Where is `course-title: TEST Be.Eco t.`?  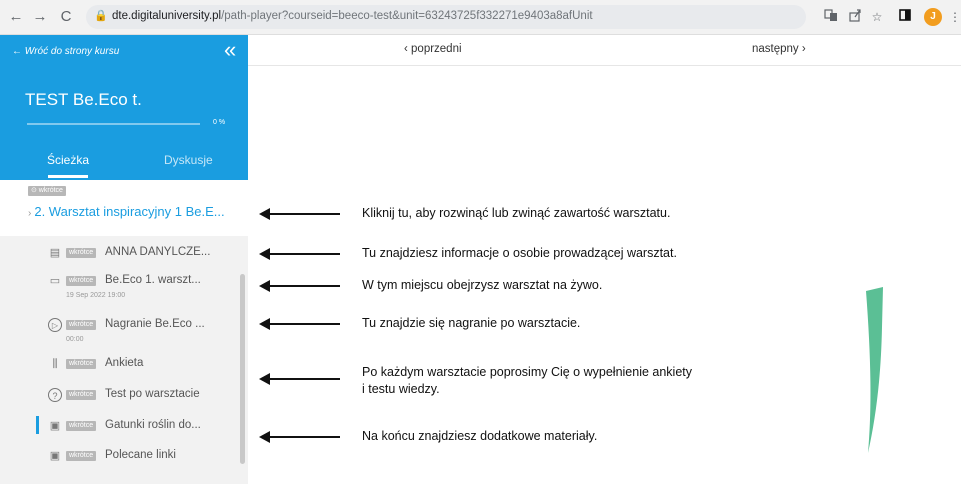 course-title: TEST Be.Eco t. is located at coordinates (83, 99).